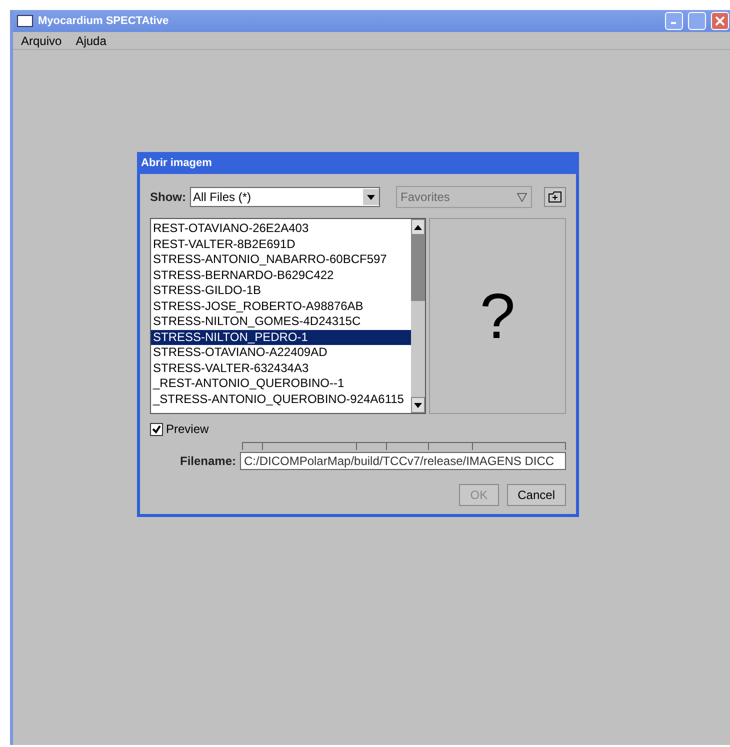  I want to click on file-item: STRESS-VALTER-632434A3, so click(281, 368).